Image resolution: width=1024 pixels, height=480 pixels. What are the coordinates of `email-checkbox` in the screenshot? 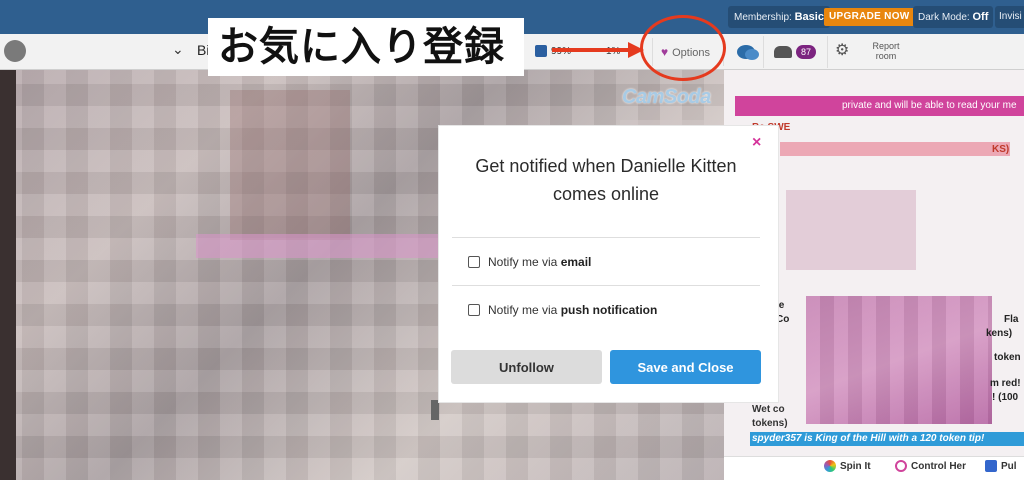 It's located at (474, 262).